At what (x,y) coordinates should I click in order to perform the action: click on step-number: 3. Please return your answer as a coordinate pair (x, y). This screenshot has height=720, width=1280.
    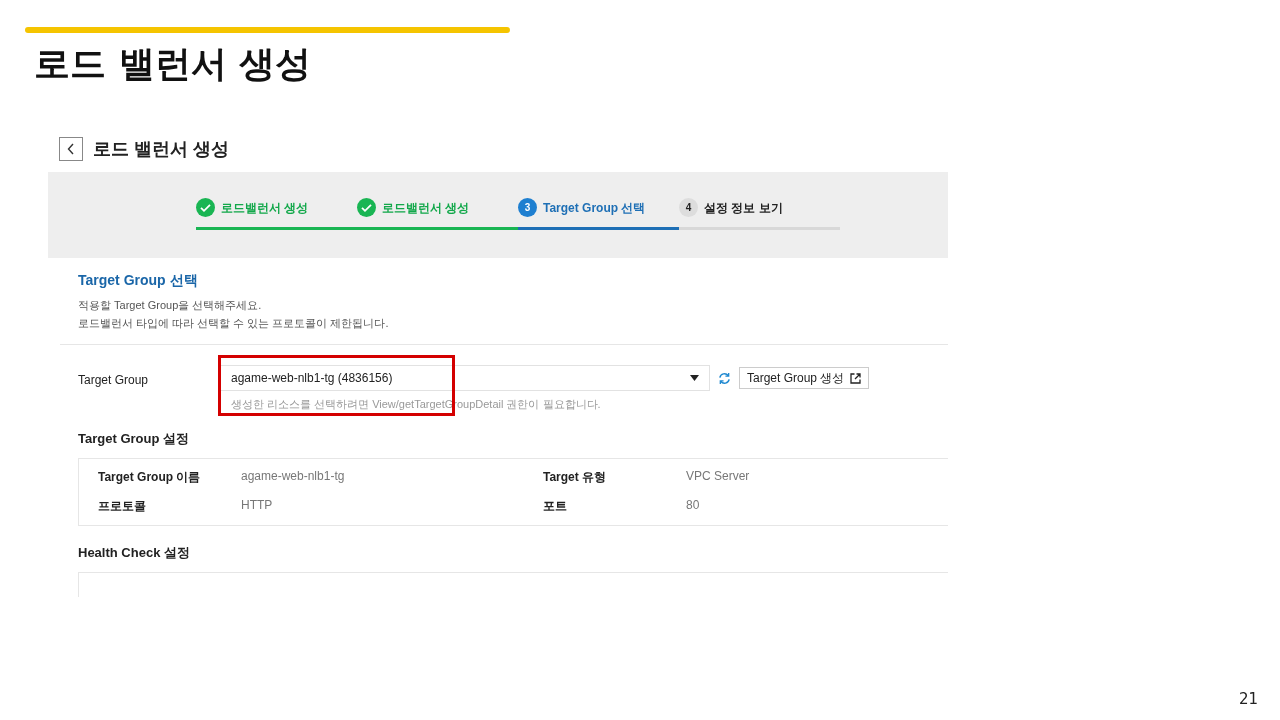
    Looking at the image, I should click on (527, 207).